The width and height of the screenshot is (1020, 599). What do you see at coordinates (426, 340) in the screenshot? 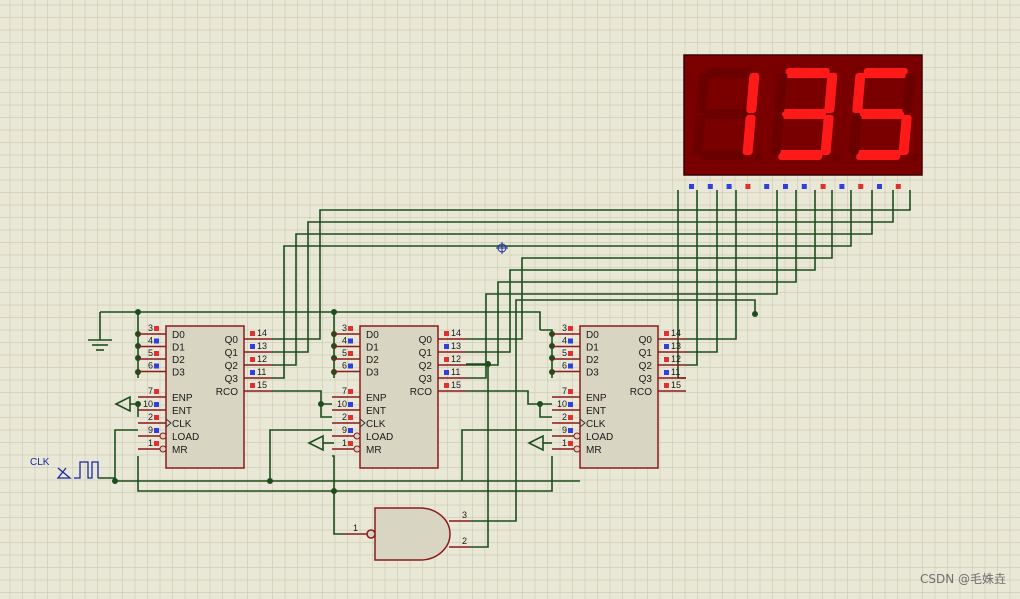
I see `pin-label: Q0` at bounding box center [426, 340].